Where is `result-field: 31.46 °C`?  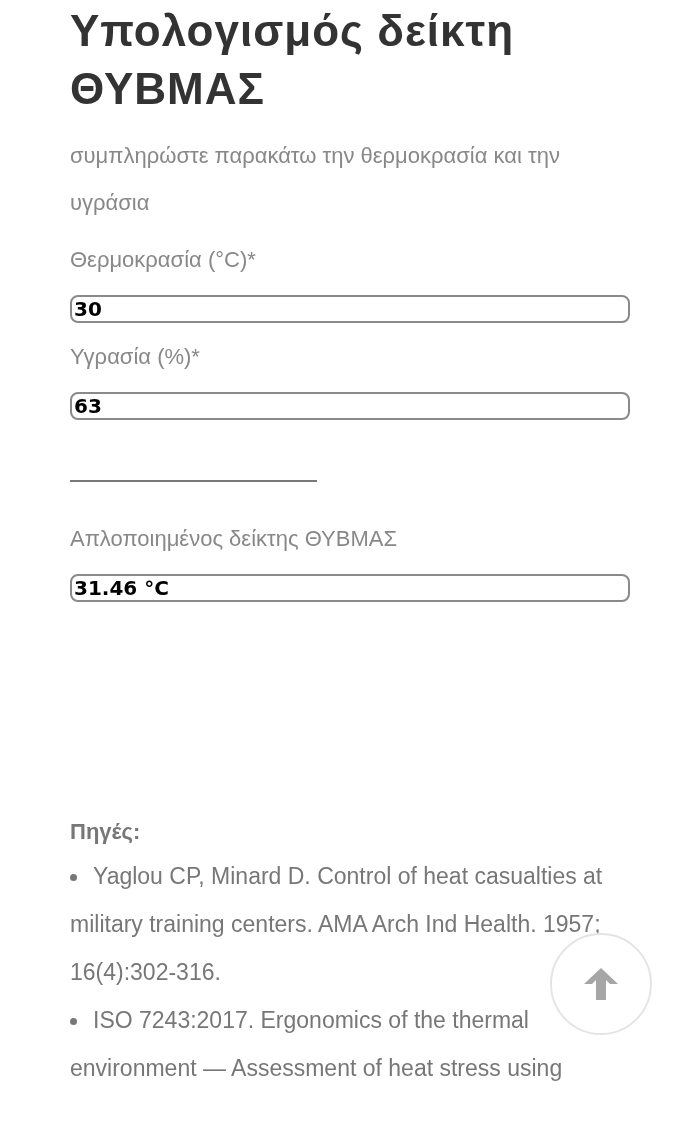
result-field: 31.46 °C is located at coordinates (350, 588).